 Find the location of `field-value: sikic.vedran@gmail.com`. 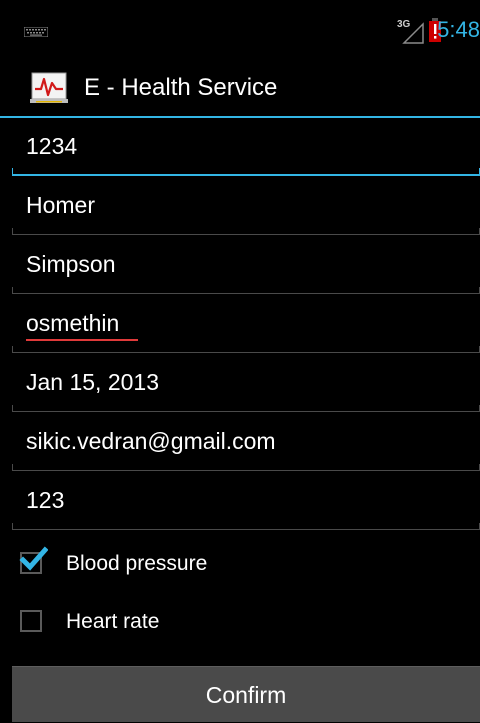

field-value: sikic.vedran@gmail.com is located at coordinates (151, 441).